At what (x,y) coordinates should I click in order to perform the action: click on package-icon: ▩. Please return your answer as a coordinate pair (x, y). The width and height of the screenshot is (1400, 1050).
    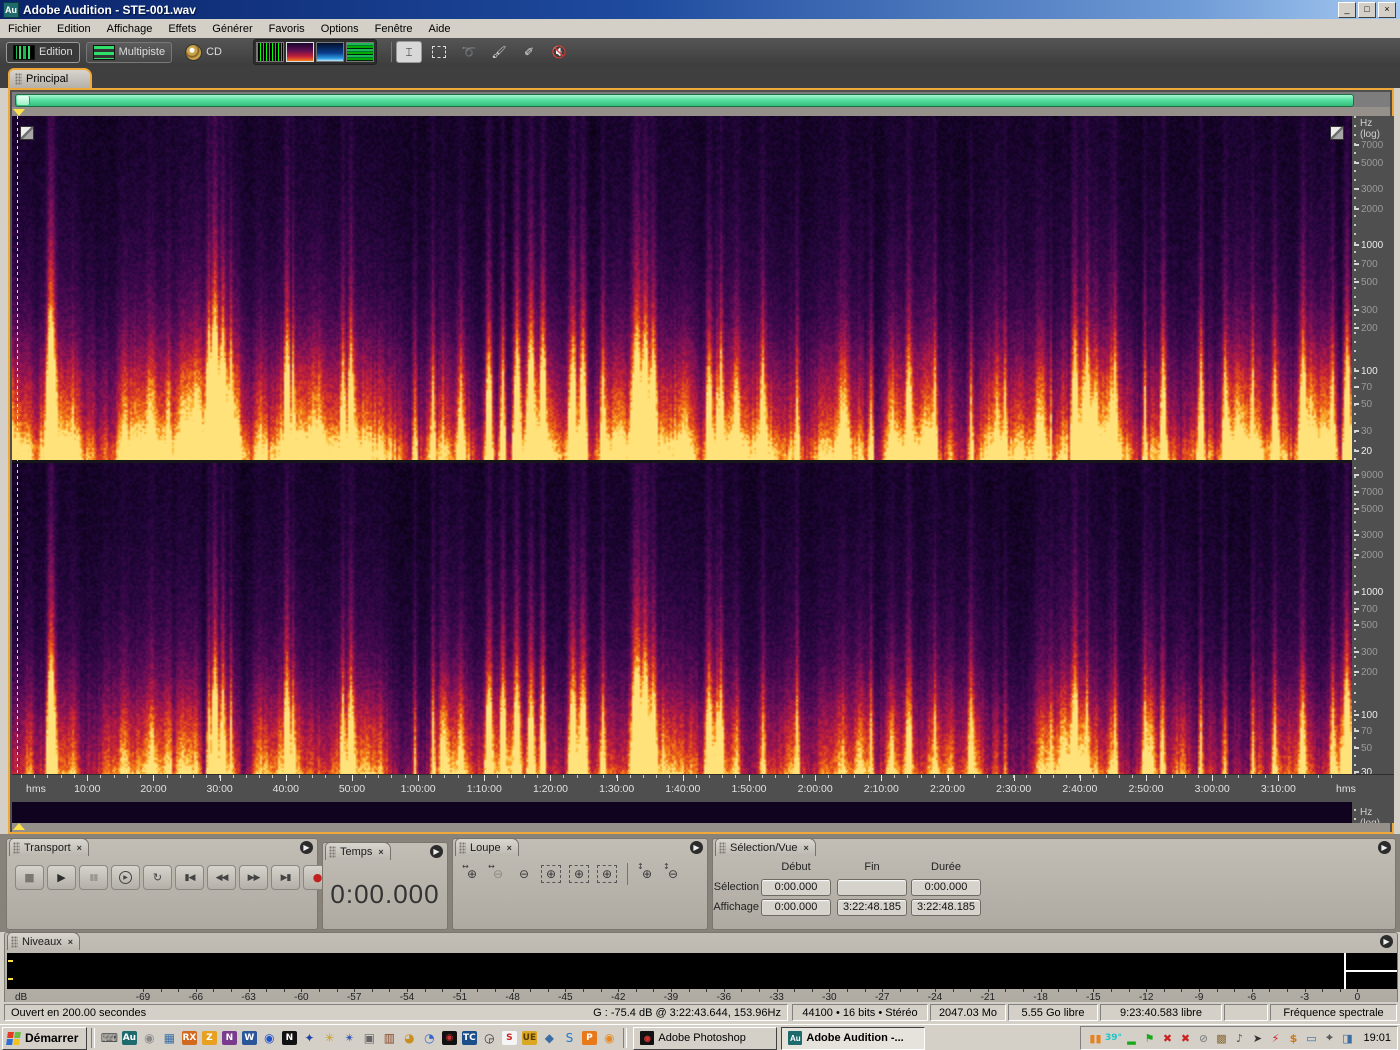
    Looking at the image, I should click on (1221, 1038).